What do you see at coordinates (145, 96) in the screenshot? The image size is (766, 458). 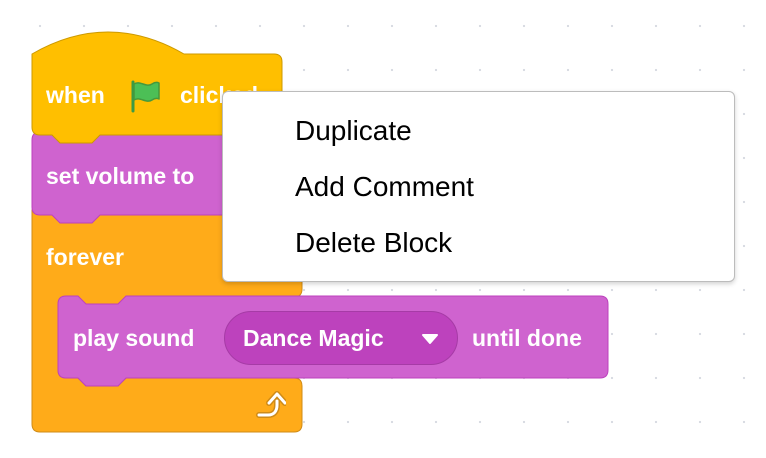 I see `green-flag-icon` at bounding box center [145, 96].